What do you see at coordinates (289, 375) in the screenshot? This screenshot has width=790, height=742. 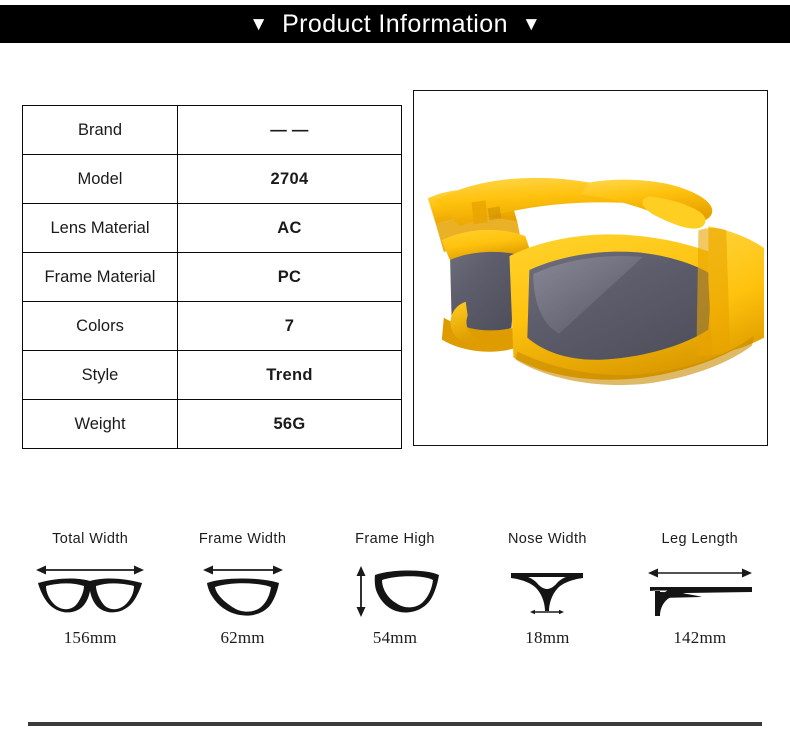 I see `spec-value-style: Trend` at bounding box center [289, 375].